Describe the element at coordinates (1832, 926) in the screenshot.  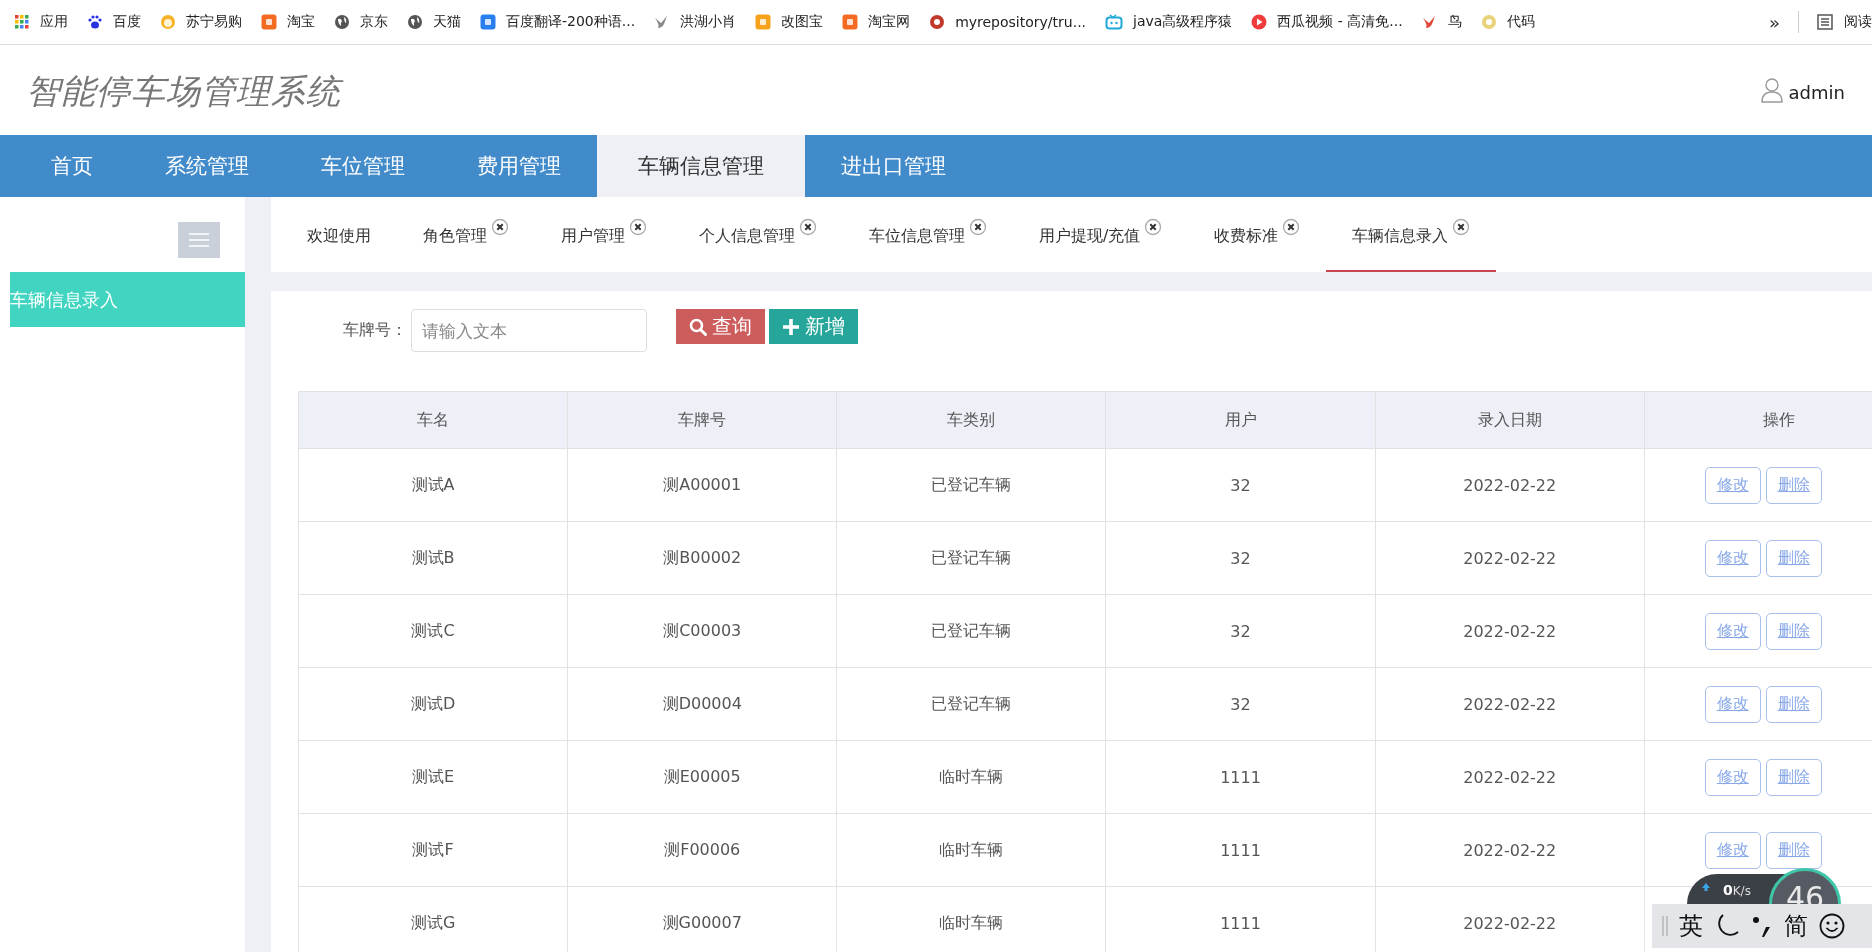
I see `smiley-icon` at that location.